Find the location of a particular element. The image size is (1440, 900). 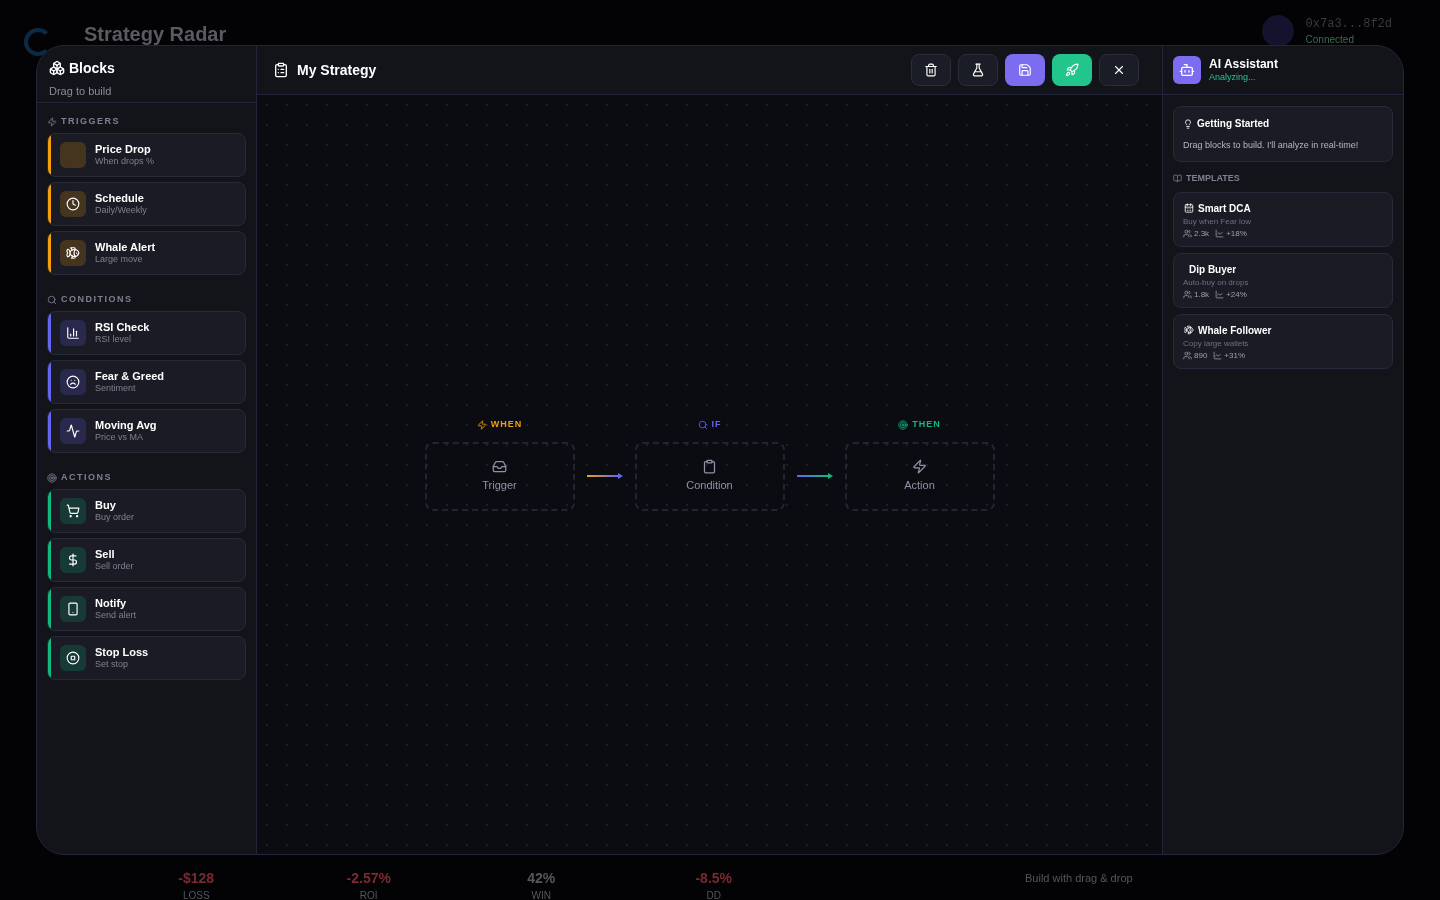

block-description: RSI level is located at coordinates (113, 340).